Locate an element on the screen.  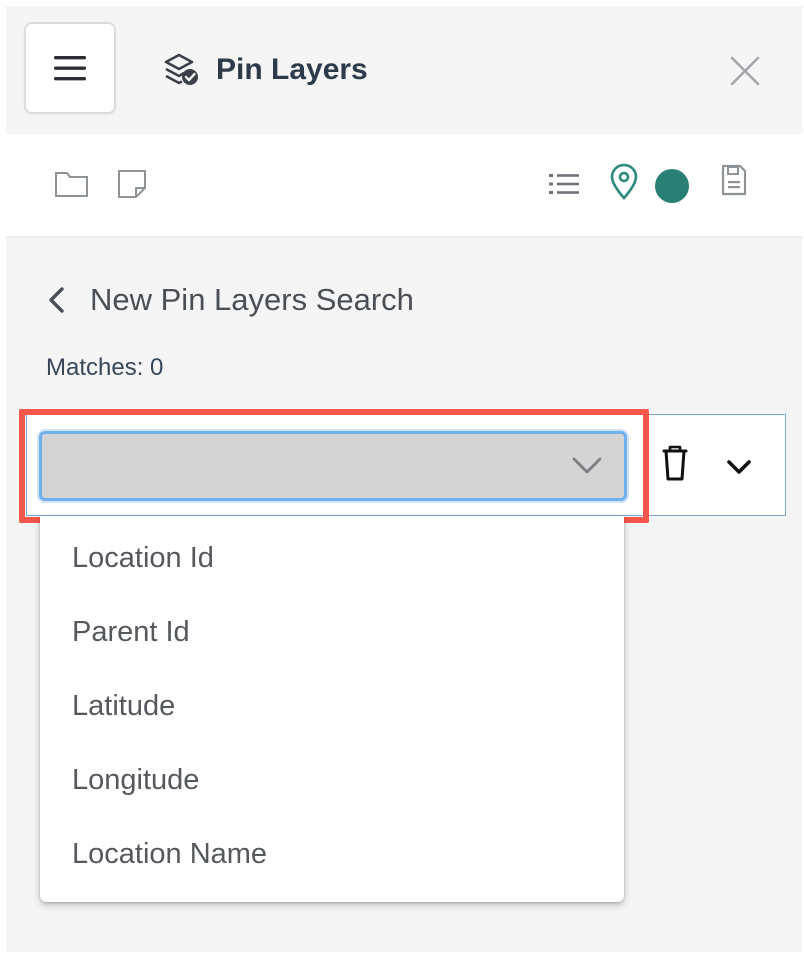
panel-title-group: Pin Layers is located at coordinates (265, 70).